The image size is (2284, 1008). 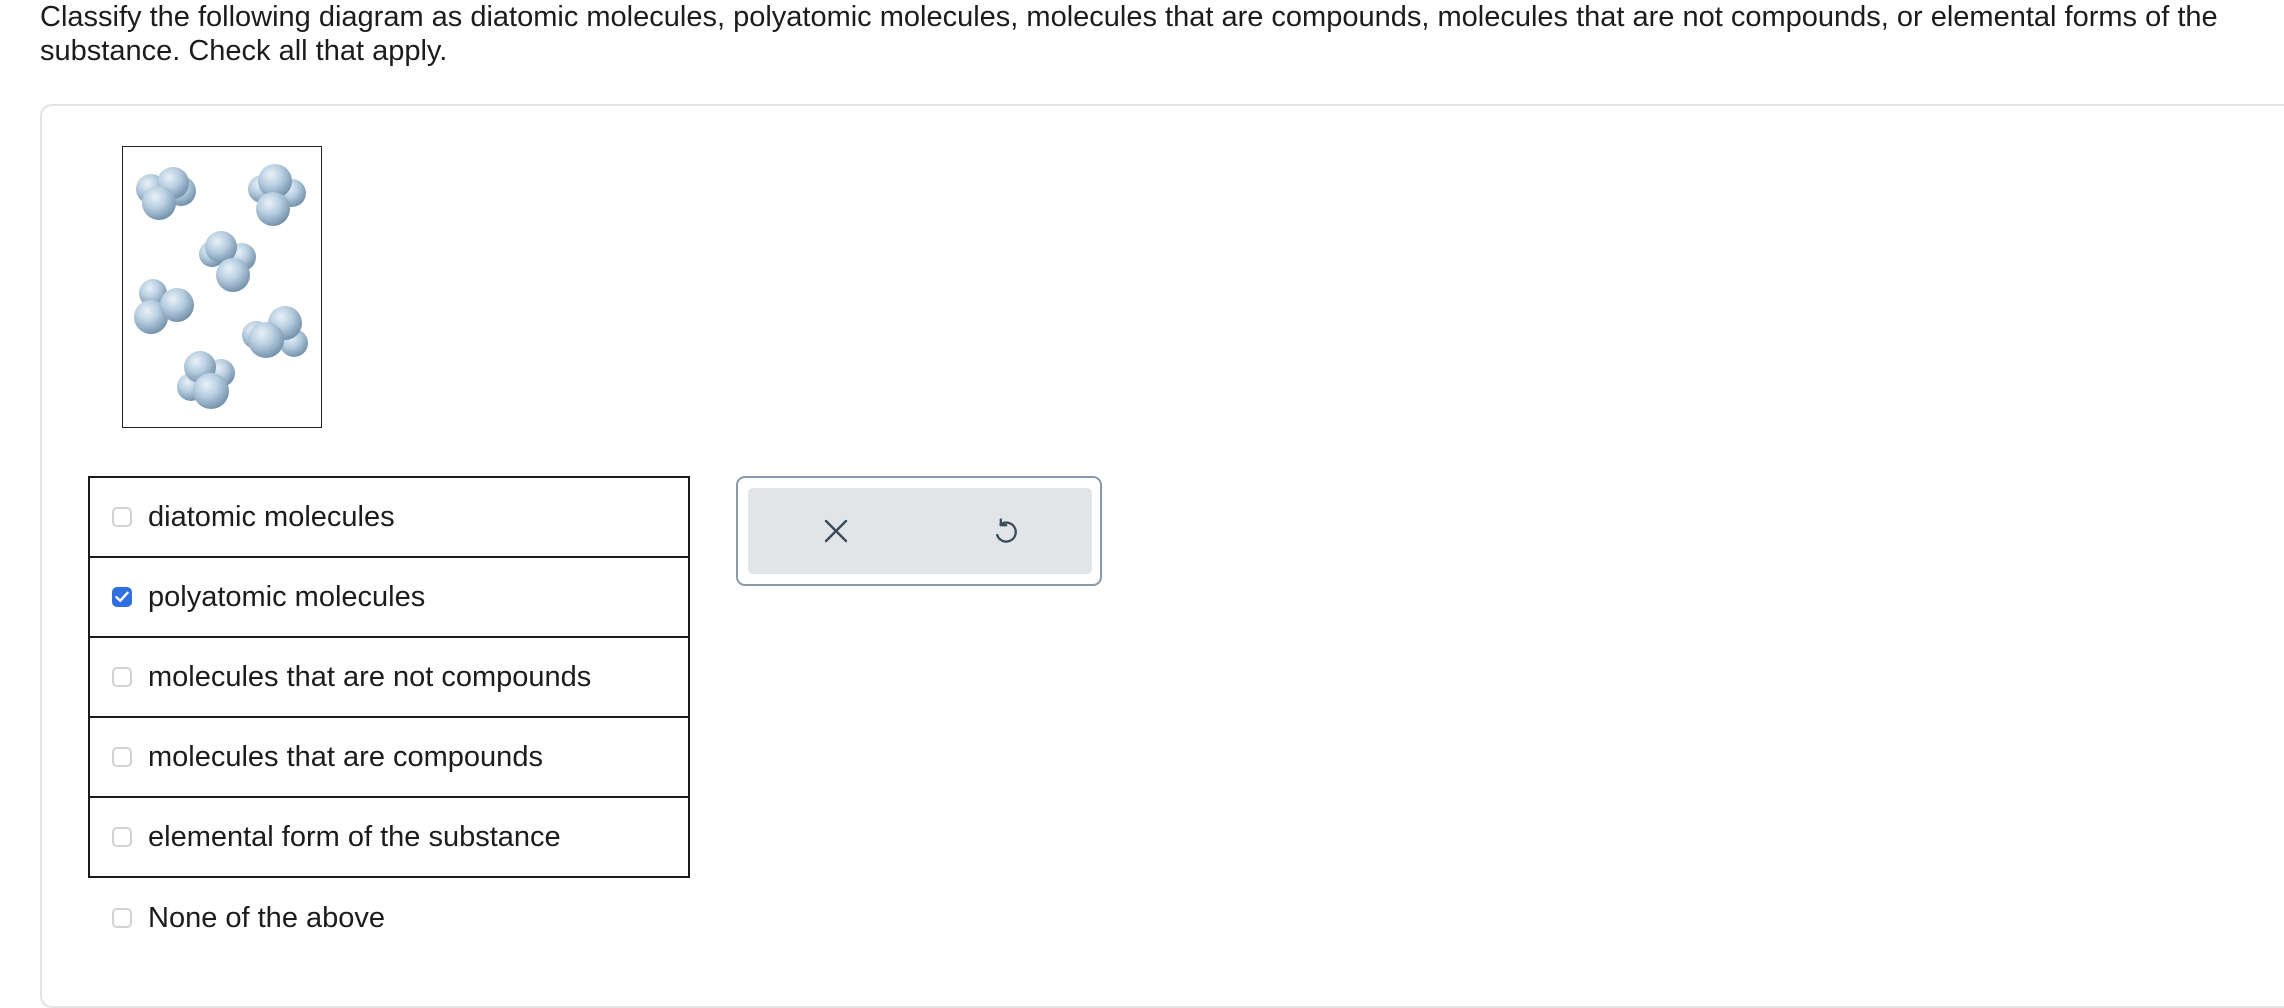 I want to click on choice-label: polyatomic molecules, so click(x=287, y=597).